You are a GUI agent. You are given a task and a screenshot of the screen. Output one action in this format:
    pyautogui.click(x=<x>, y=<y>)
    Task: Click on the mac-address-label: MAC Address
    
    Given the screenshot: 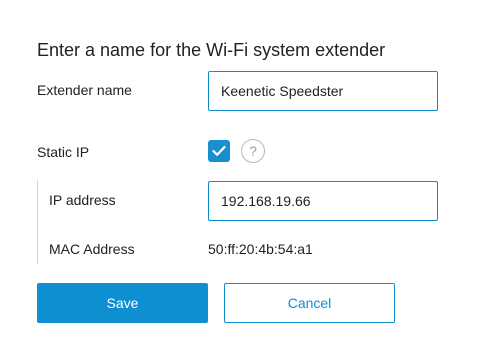 What is the action you would take?
    pyautogui.click(x=92, y=249)
    